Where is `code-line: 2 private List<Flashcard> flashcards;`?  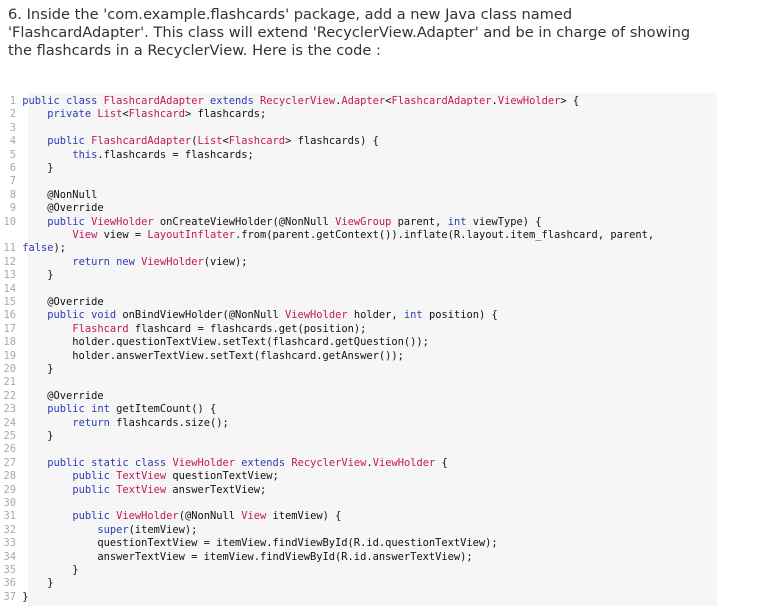 code-line: 2 private List<Flashcard> flashcards; is located at coordinates (358, 114).